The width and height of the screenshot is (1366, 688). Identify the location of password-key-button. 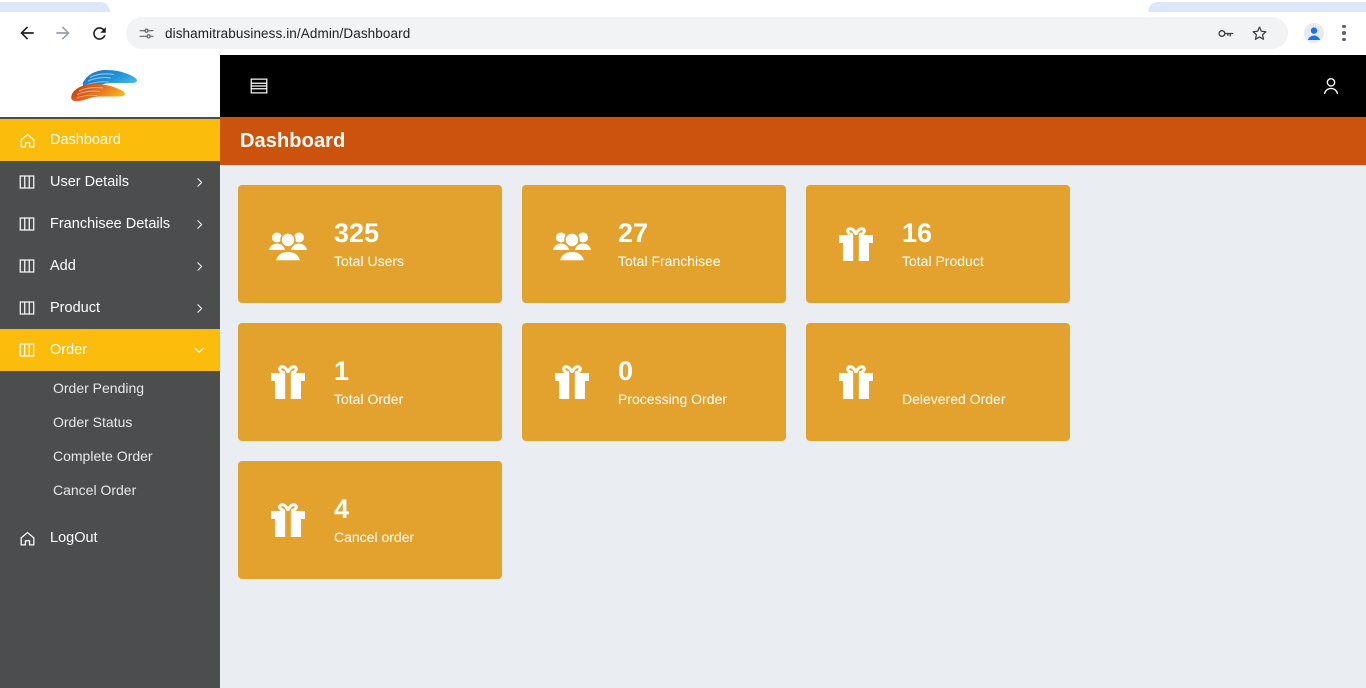
(1225, 33).